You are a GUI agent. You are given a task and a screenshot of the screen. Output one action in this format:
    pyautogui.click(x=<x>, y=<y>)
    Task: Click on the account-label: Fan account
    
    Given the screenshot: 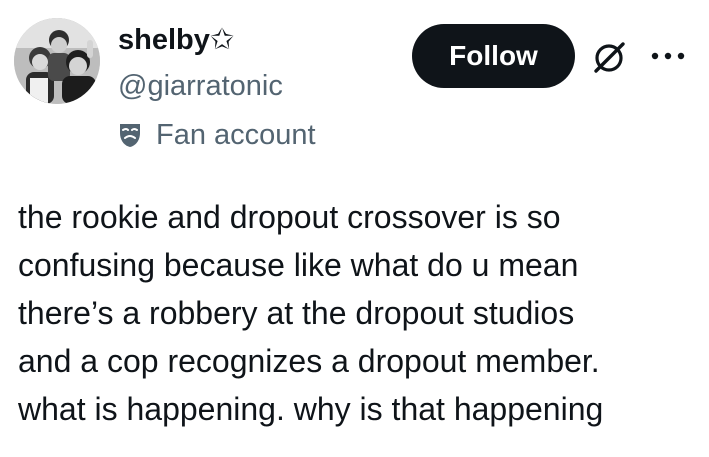 What is the action you would take?
    pyautogui.click(x=217, y=135)
    